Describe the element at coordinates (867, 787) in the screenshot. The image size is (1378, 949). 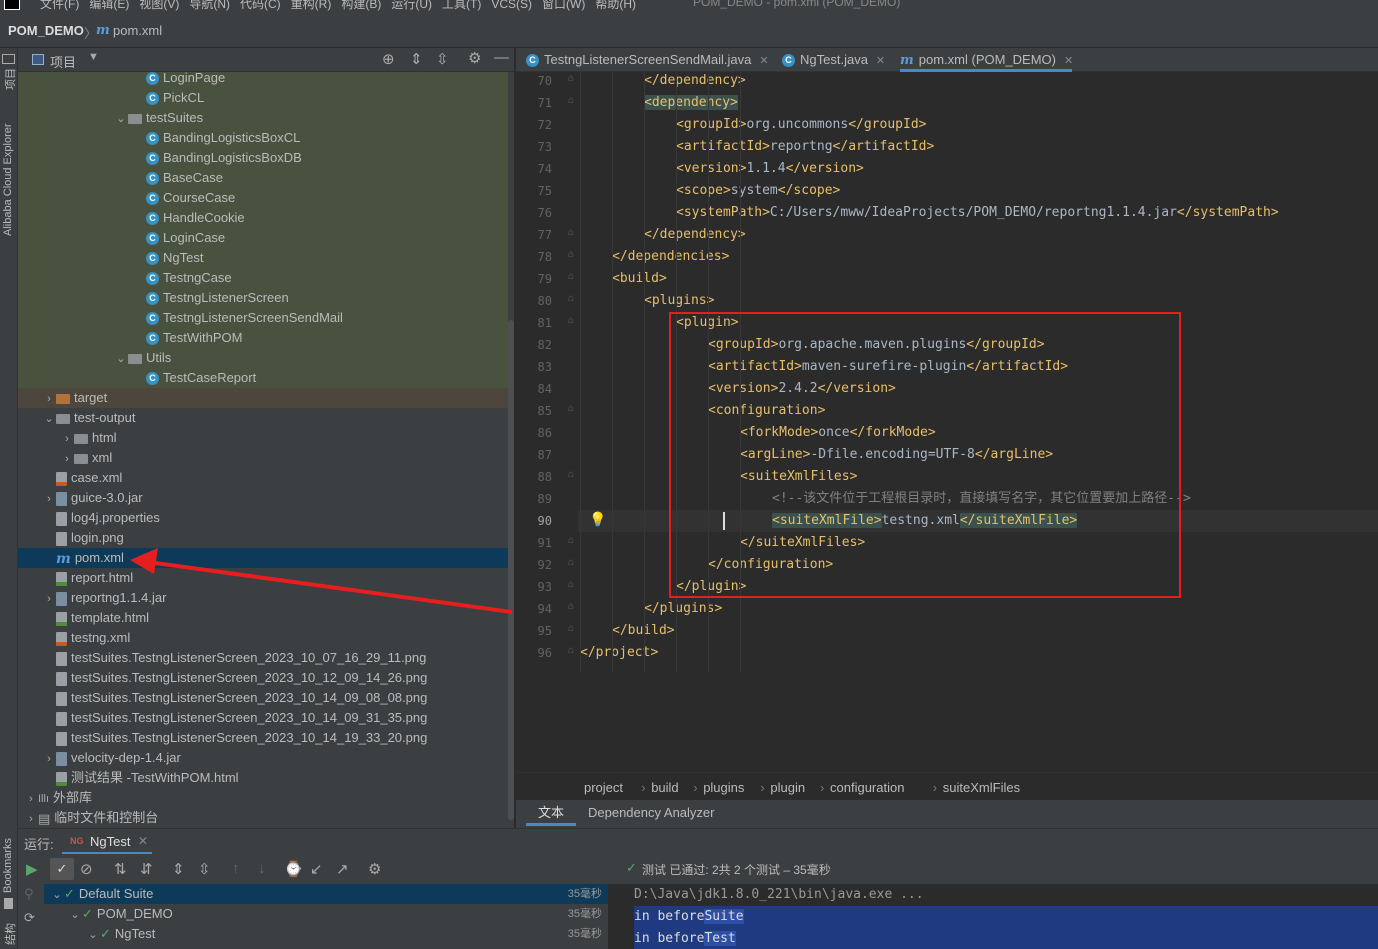
I see `breadcrumb-item: configuration` at that location.